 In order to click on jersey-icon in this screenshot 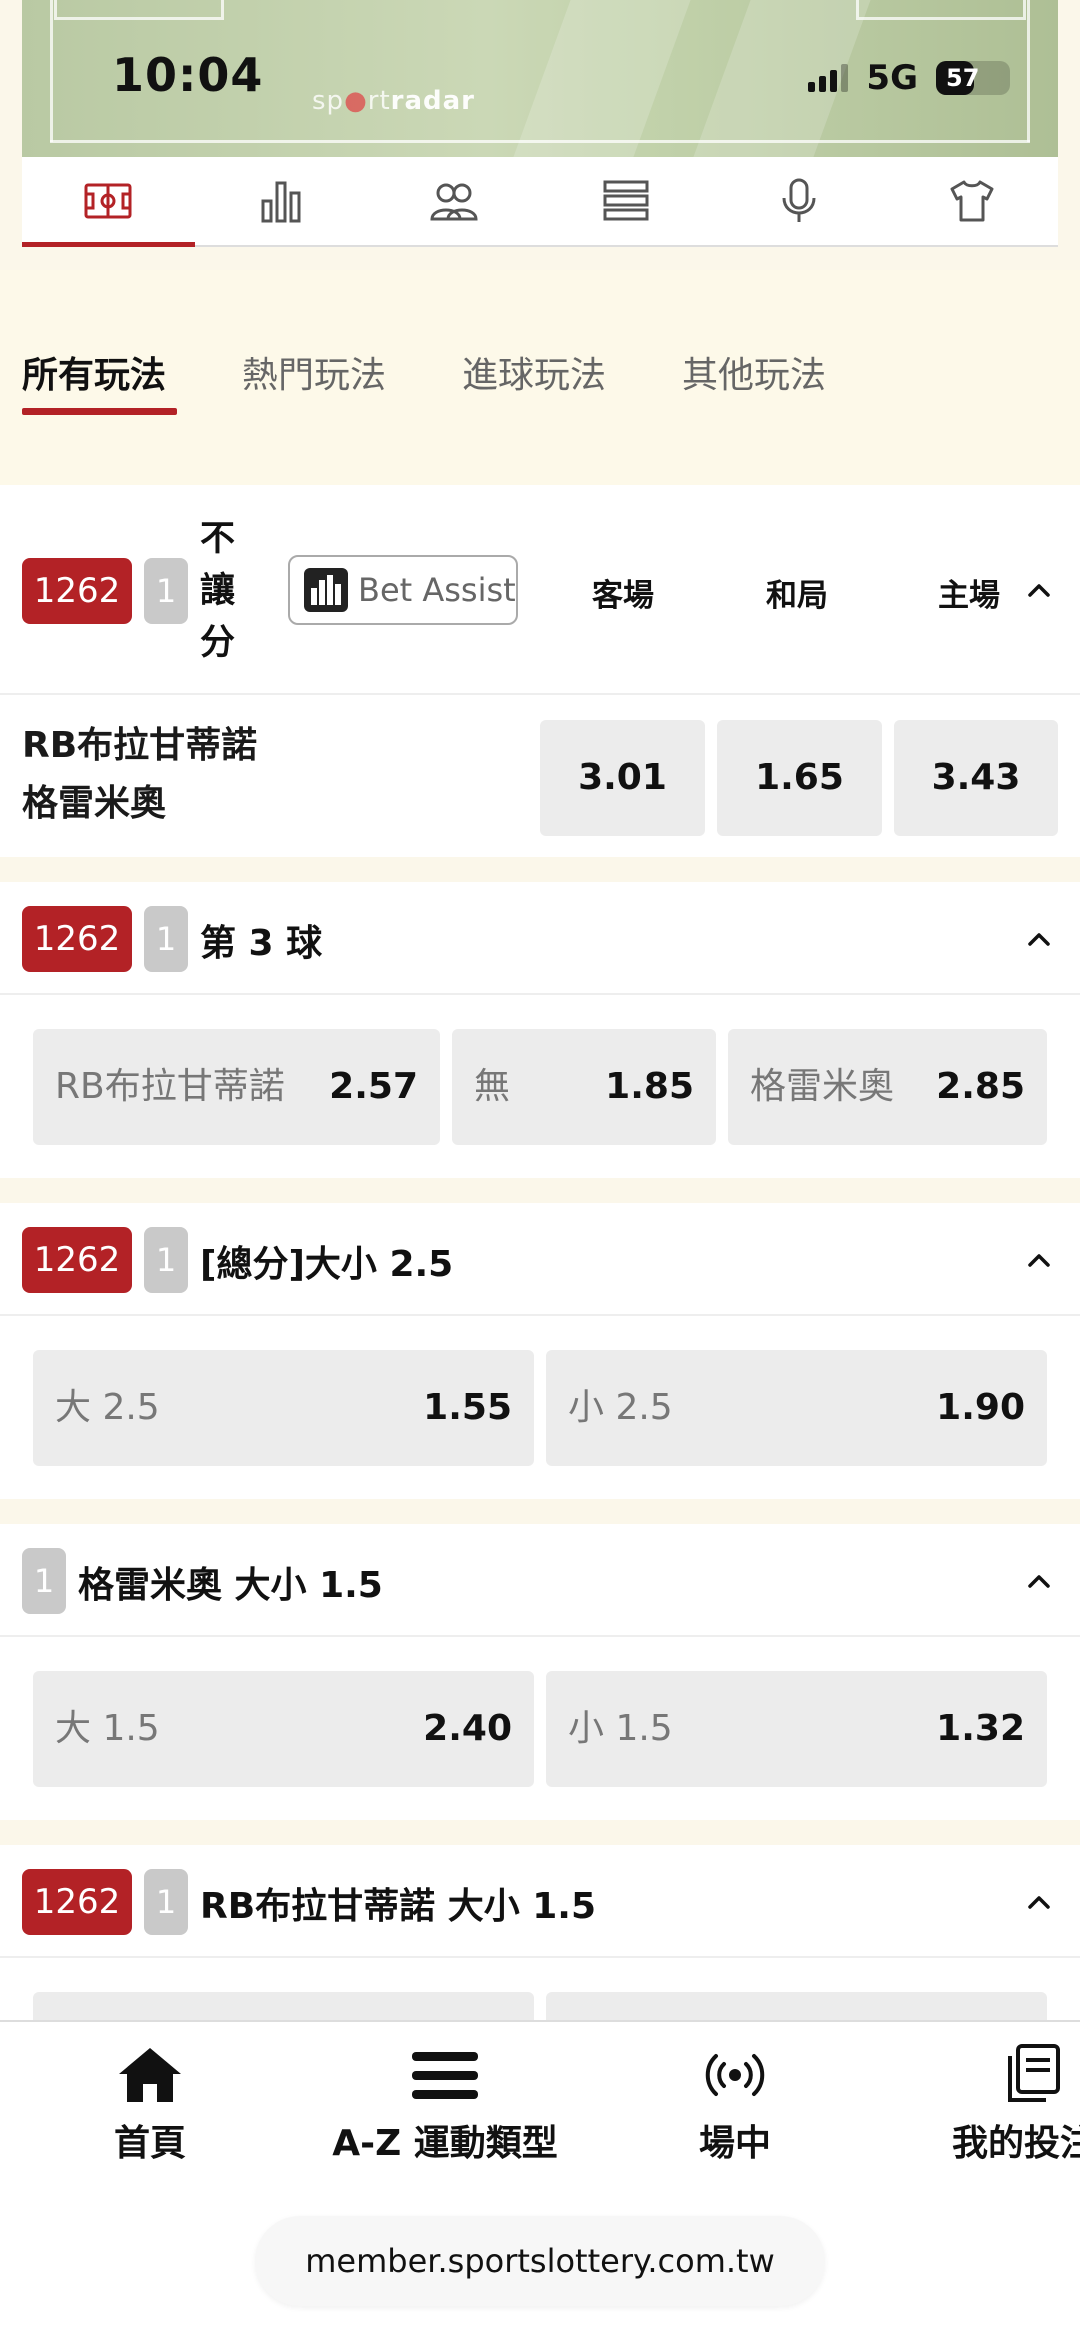, I will do `click(972, 201)`.